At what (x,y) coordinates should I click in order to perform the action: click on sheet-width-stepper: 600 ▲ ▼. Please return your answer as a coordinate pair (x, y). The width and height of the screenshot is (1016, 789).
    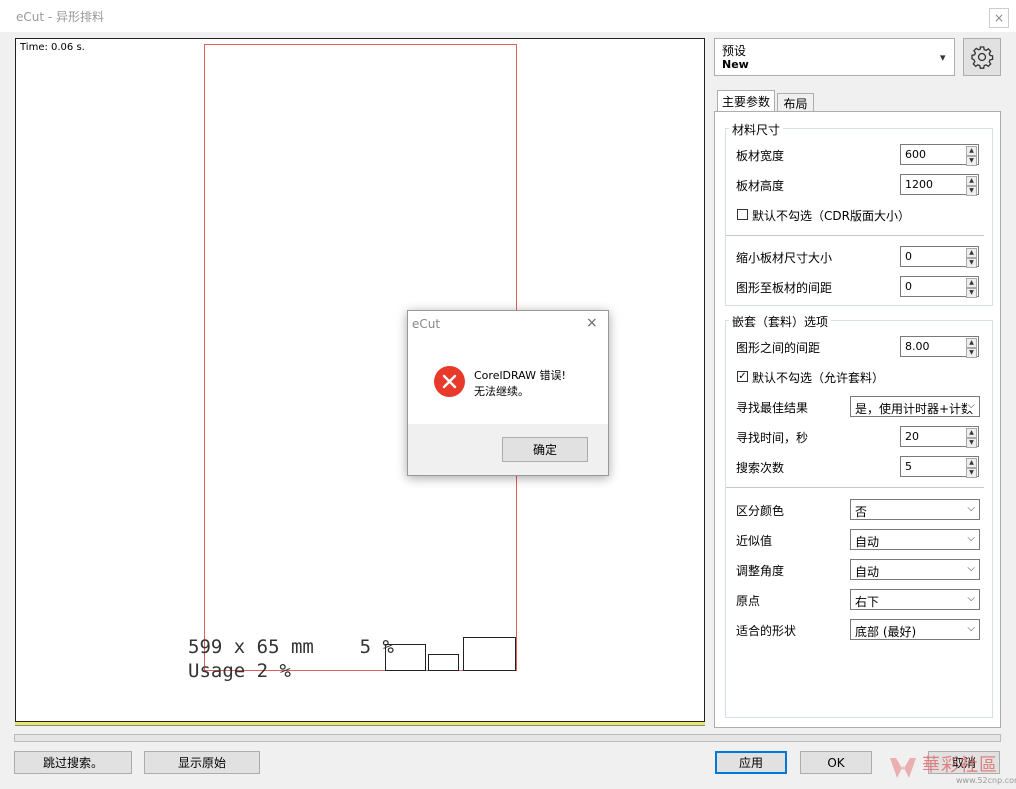
    Looking at the image, I should click on (939, 155).